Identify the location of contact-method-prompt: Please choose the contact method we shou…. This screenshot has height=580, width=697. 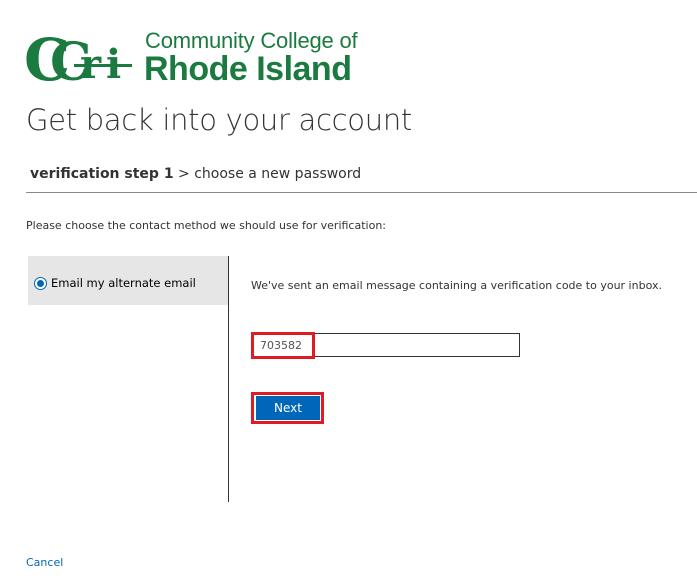
(206, 225).